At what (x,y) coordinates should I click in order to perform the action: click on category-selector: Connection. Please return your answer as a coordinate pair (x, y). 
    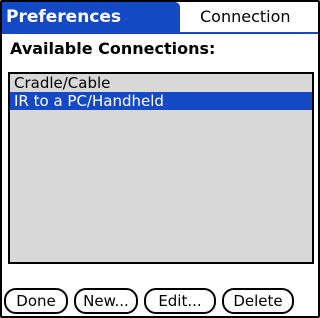
    Looking at the image, I should click on (259, 17).